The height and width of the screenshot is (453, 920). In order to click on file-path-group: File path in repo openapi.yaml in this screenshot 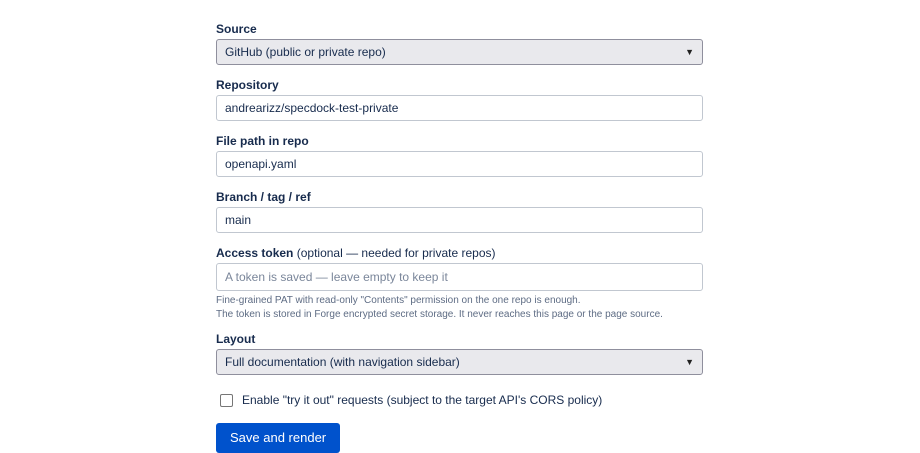, I will do `click(459, 155)`.